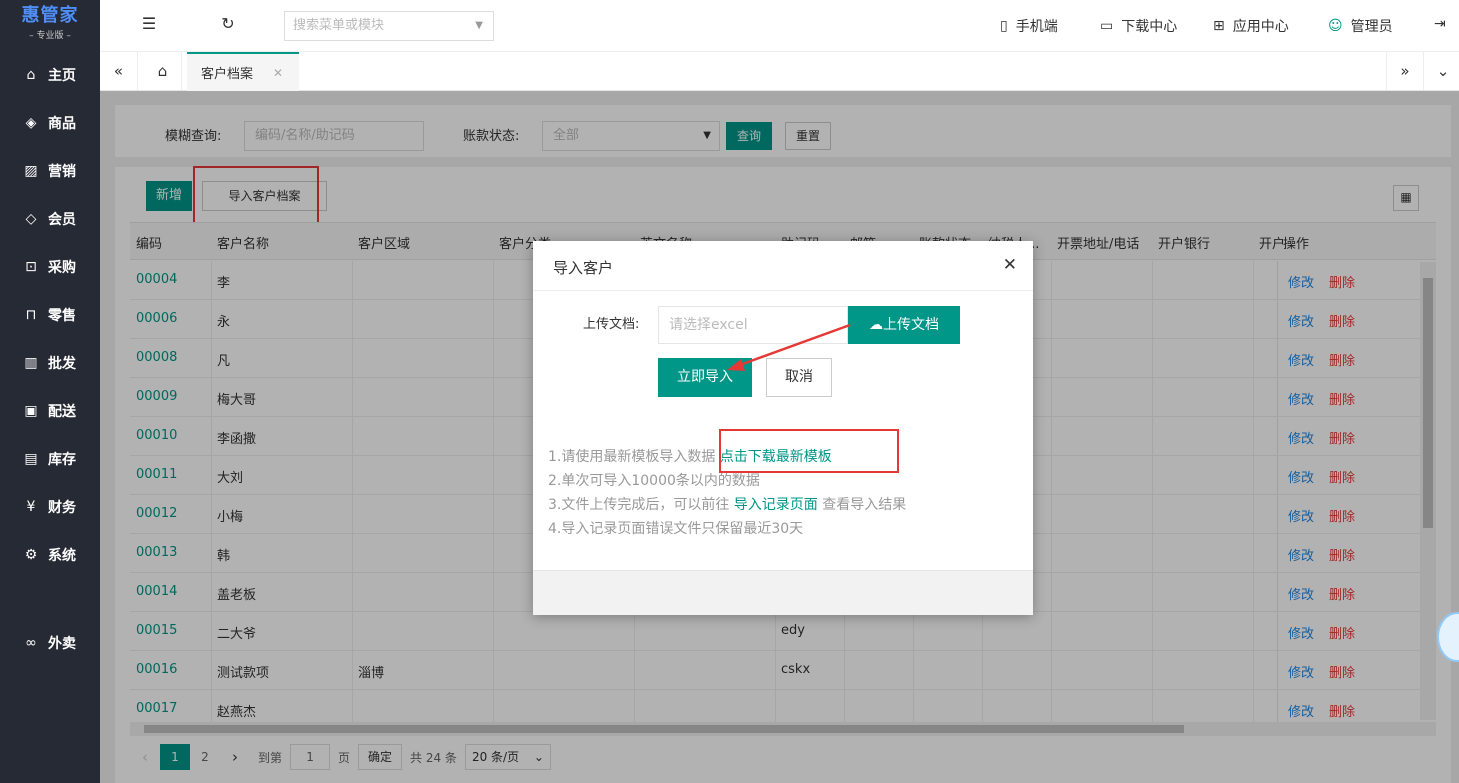 The width and height of the screenshot is (1459, 783). I want to click on phone-icon: ▯, so click(1004, 26).